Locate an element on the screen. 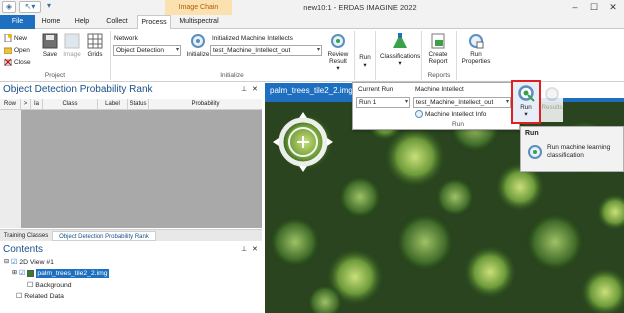 Image resolution: width=624 pixels, height=313 pixels. image-label: Image is located at coordinates (72, 54).